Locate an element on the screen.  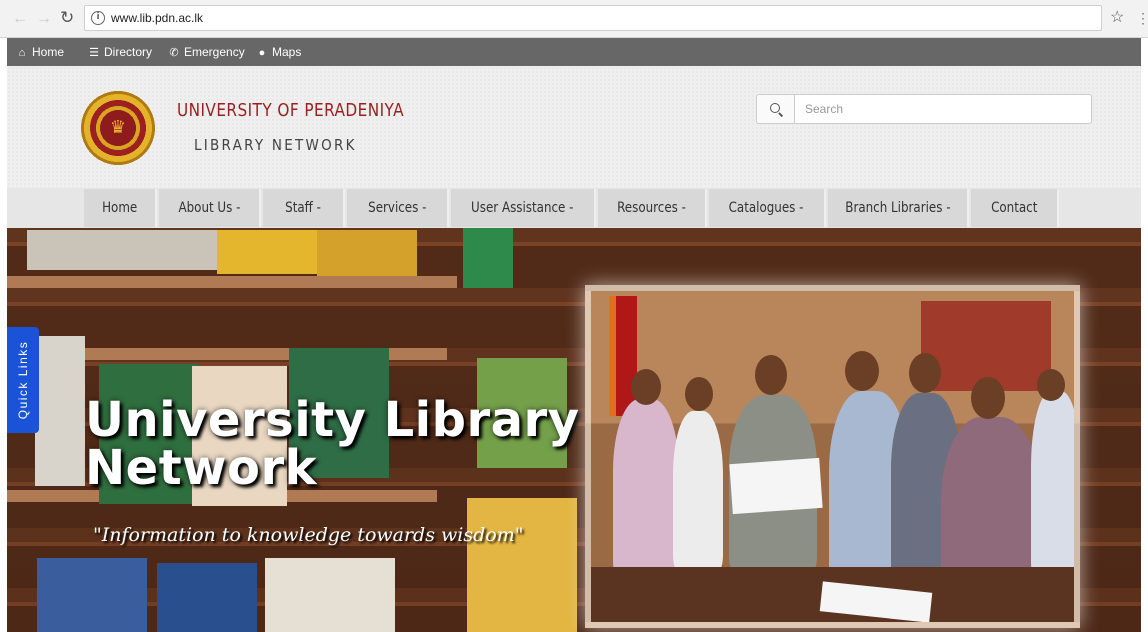
nav-resources-label: Resources - is located at coordinates (651, 208).